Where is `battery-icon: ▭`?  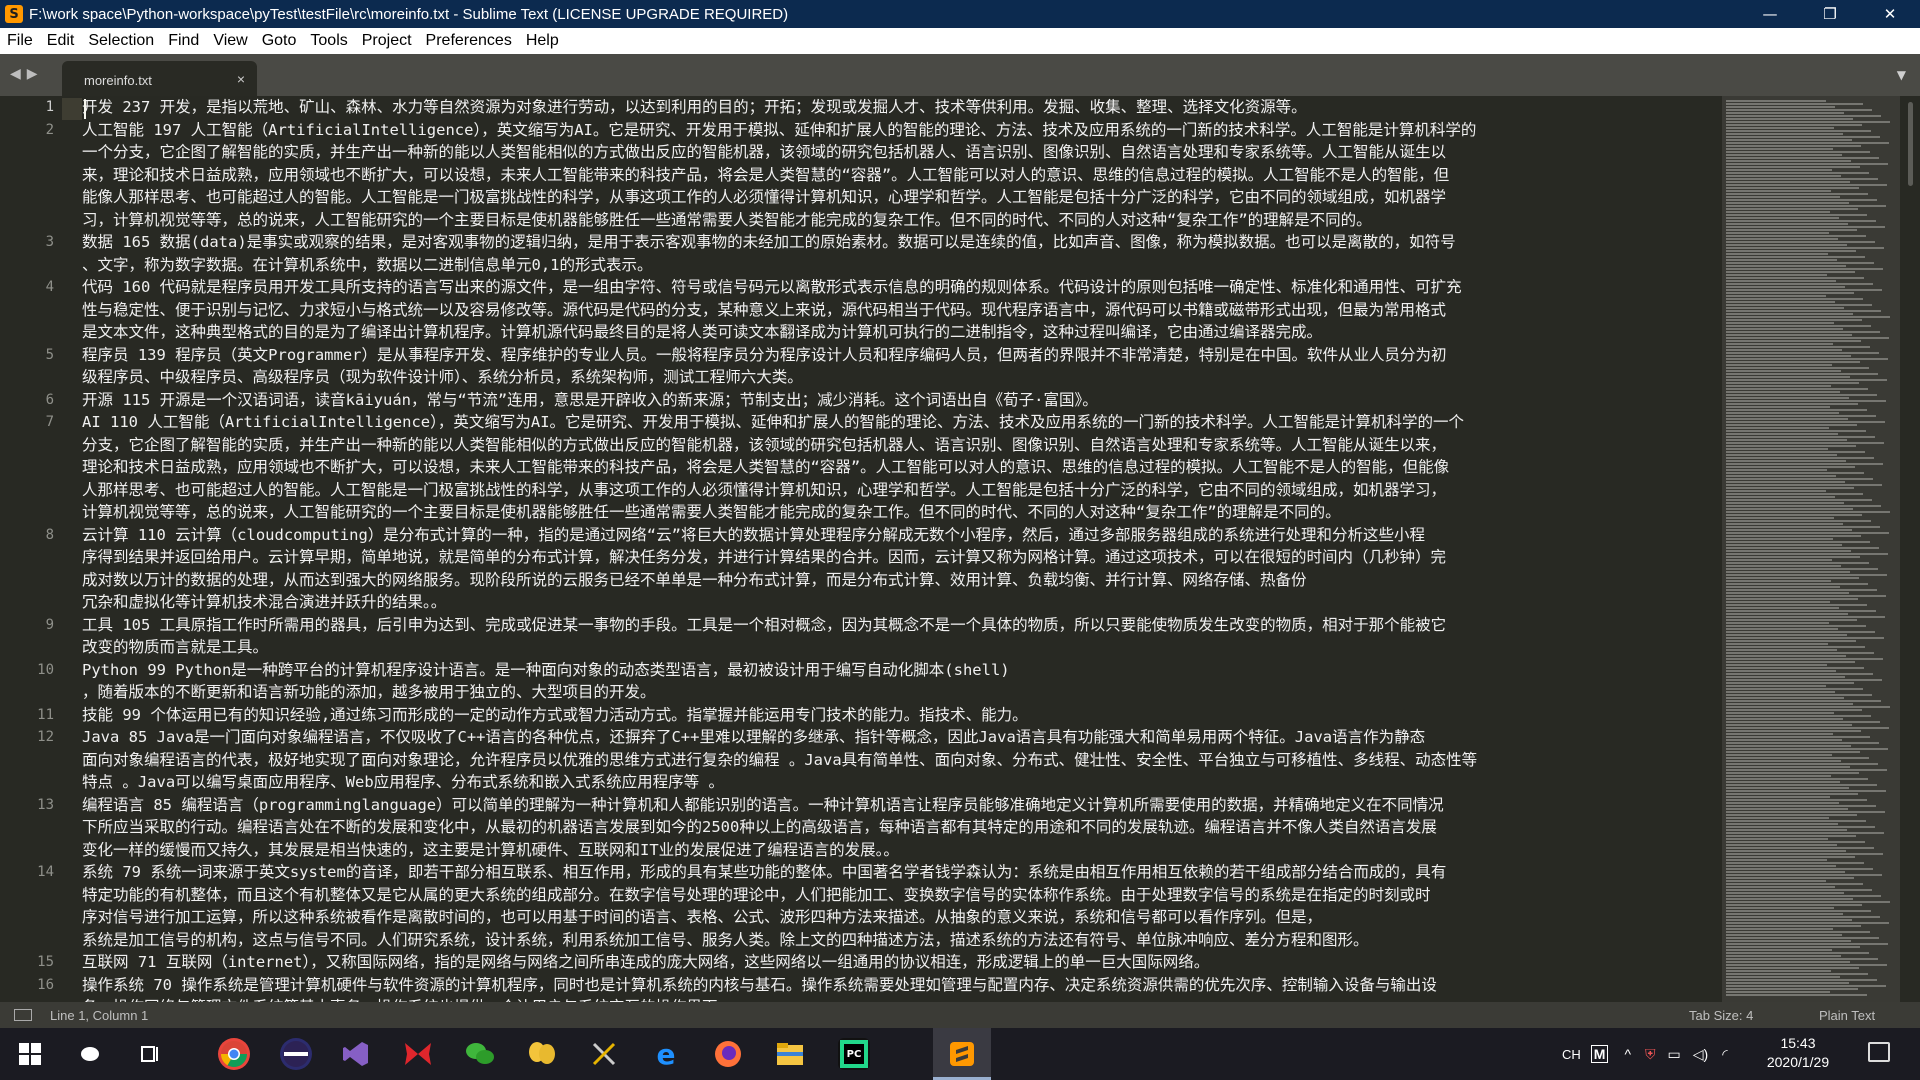
battery-icon: ▭ is located at coordinates (1674, 1054).